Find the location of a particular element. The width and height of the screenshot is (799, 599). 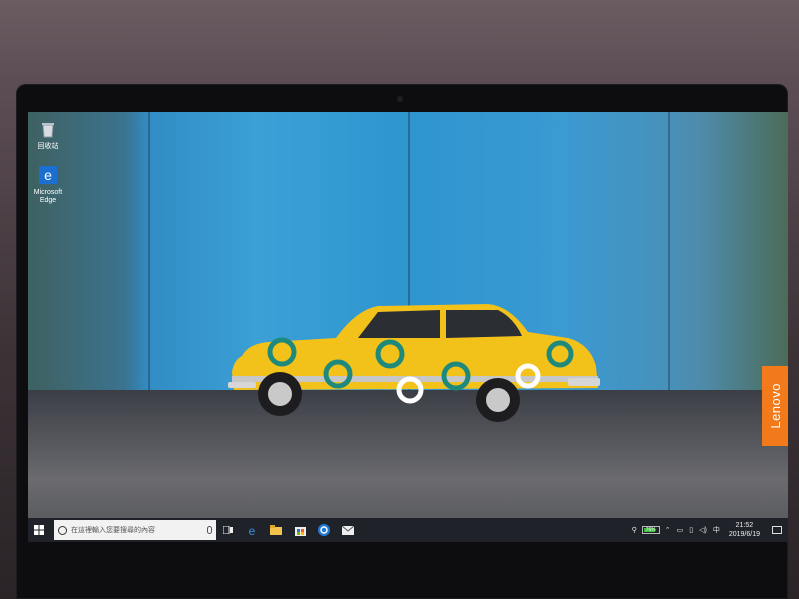

windows-icon is located at coordinates (39, 530).